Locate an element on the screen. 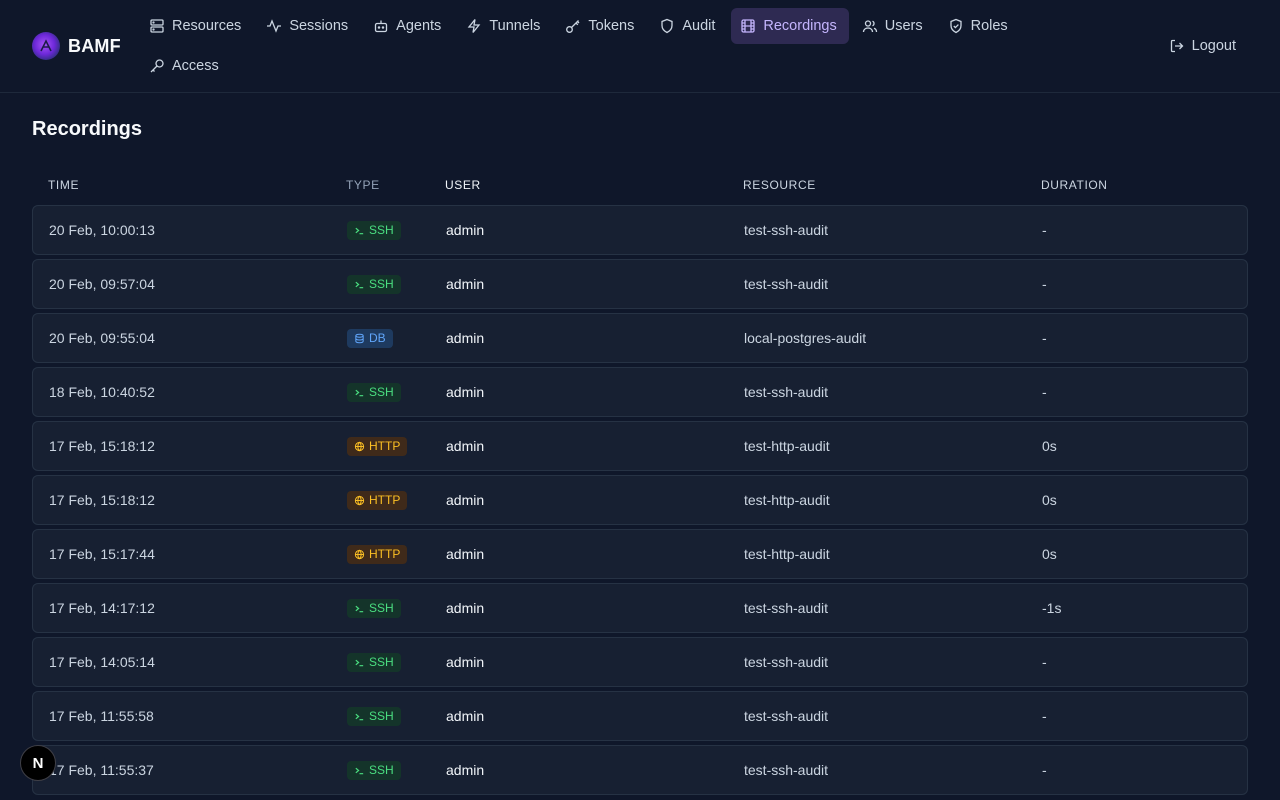 This screenshot has width=1280, height=800. nav-item-recordings: Recordings is located at coordinates (790, 26).